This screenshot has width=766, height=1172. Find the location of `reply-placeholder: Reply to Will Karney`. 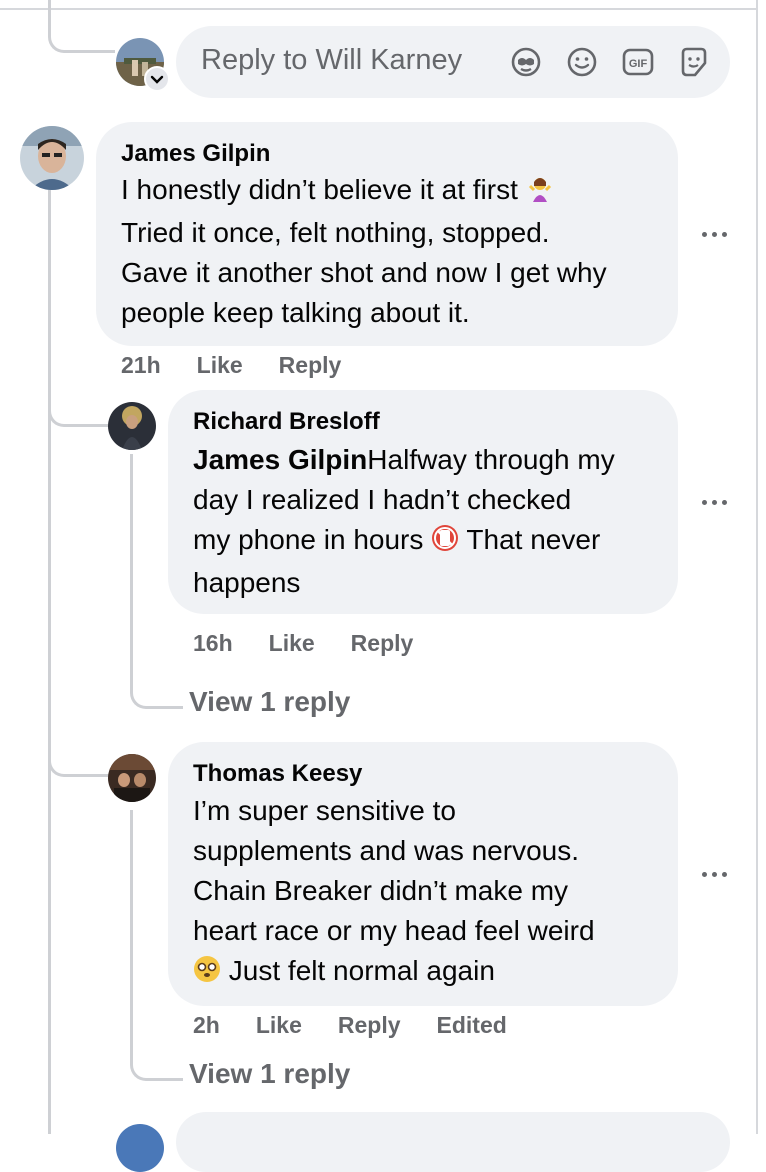

reply-placeholder: Reply to Will Karney is located at coordinates (332, 60).